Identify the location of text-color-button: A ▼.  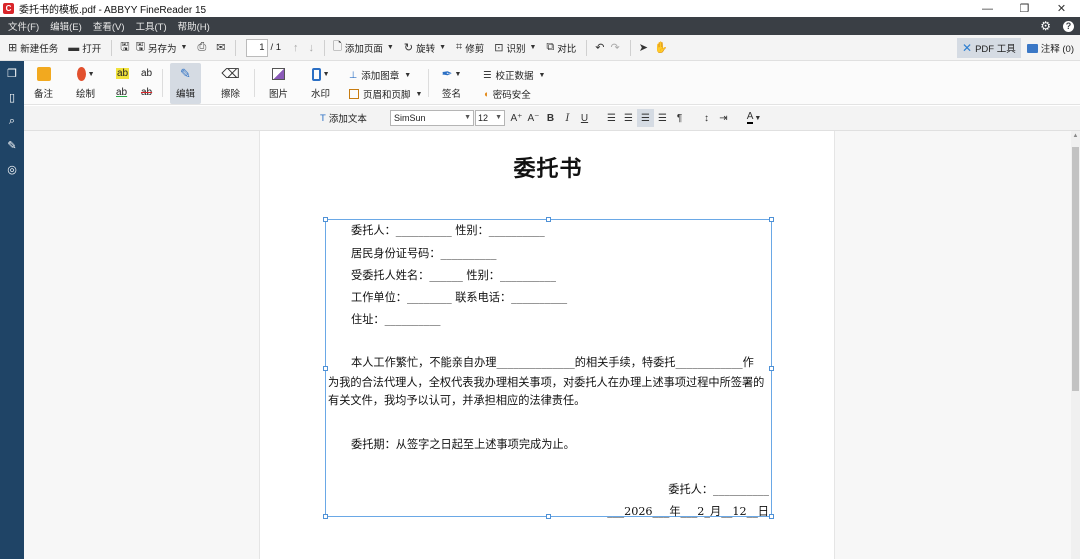
(754, 118).